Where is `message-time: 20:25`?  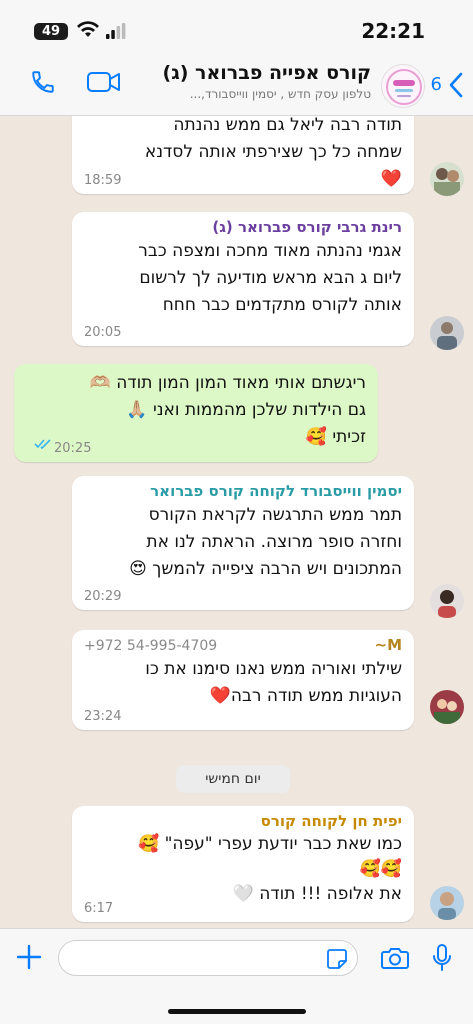
message-time: 20:25 is located at coordinates (73, 448).